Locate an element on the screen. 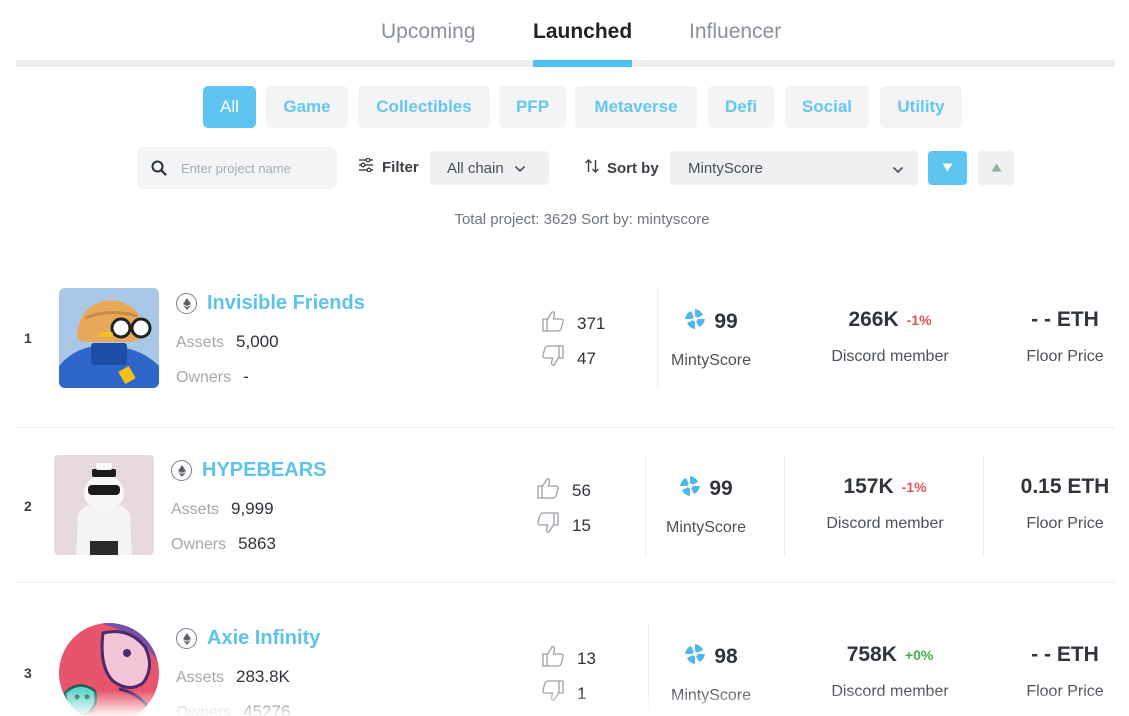  category-game: Game is located at coordinates (307, 107).